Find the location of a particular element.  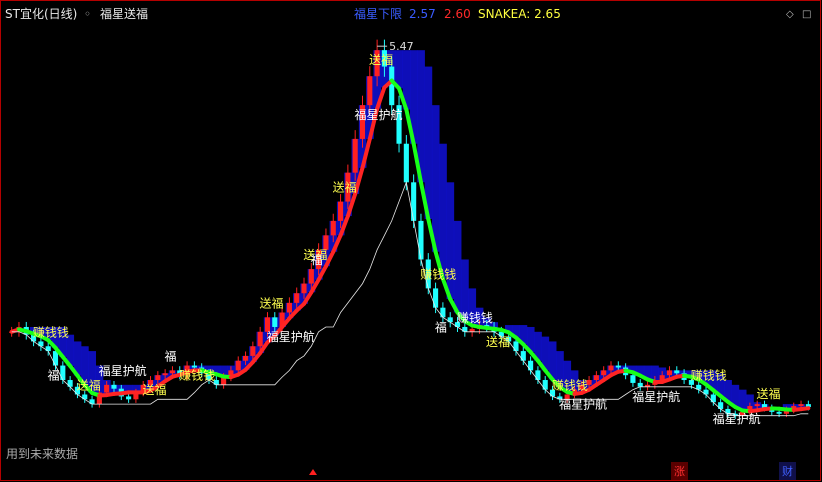

band-label: 福星下限 is located at coordinates (378, 14).